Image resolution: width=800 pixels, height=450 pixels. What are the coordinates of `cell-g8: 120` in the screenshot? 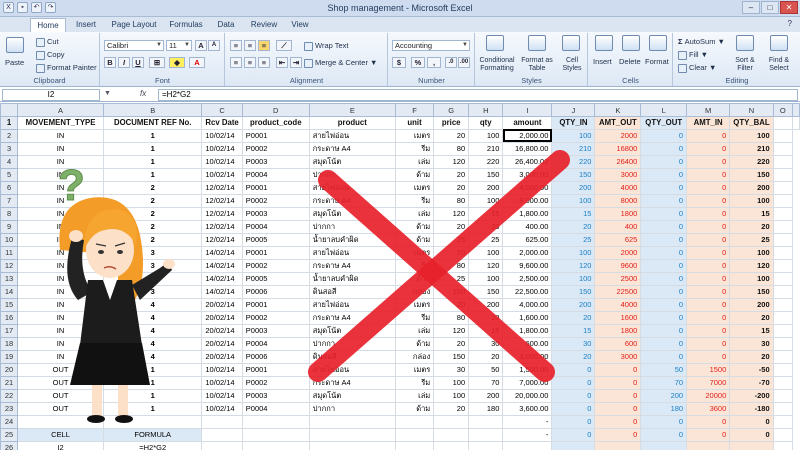 It's located at (451, 213).